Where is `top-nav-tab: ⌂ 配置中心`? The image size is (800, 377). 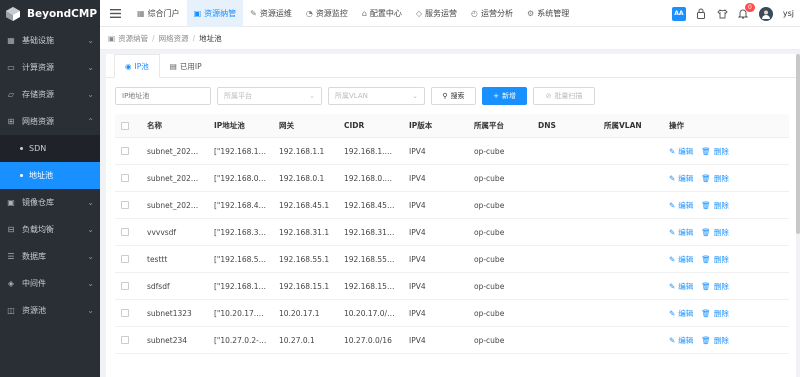
top-nav-tab: ⌂ 配置中心 is located at coordinates (382, 13).